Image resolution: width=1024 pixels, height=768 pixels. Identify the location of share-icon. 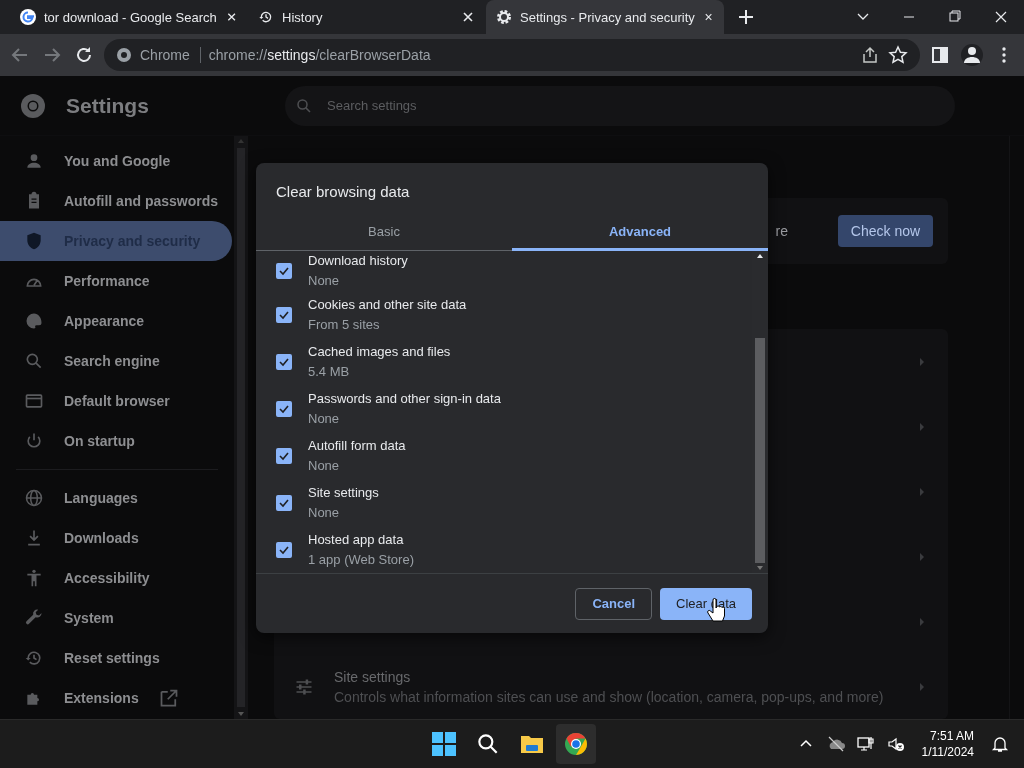
(870, 55).